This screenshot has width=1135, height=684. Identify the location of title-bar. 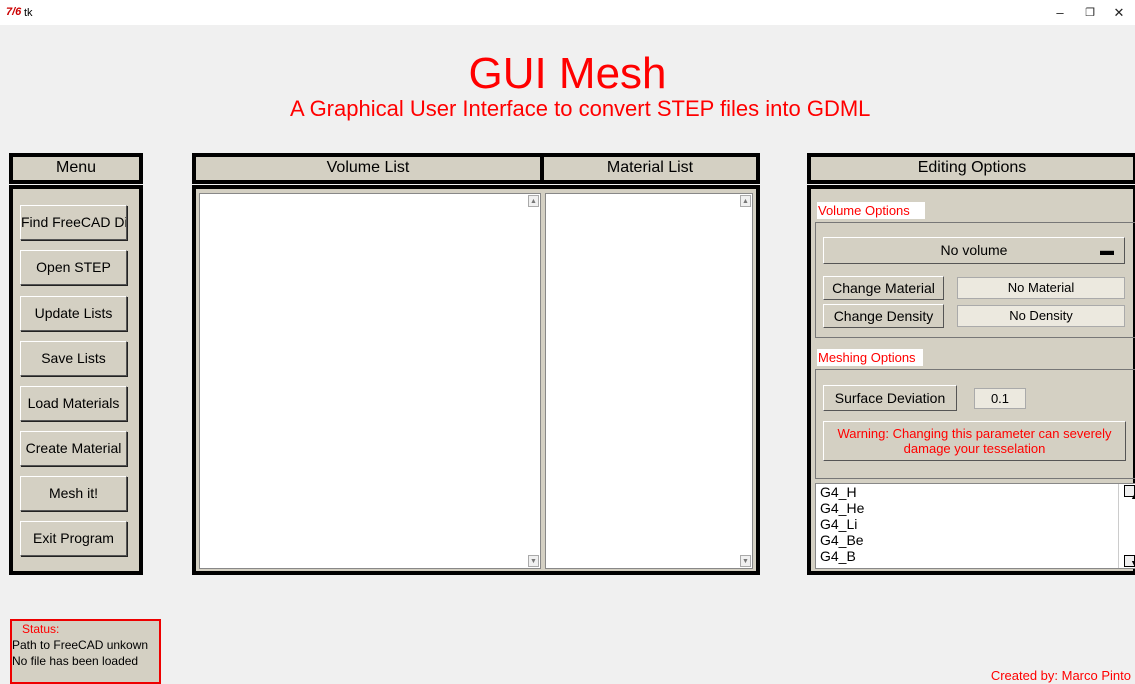
(567, 12).